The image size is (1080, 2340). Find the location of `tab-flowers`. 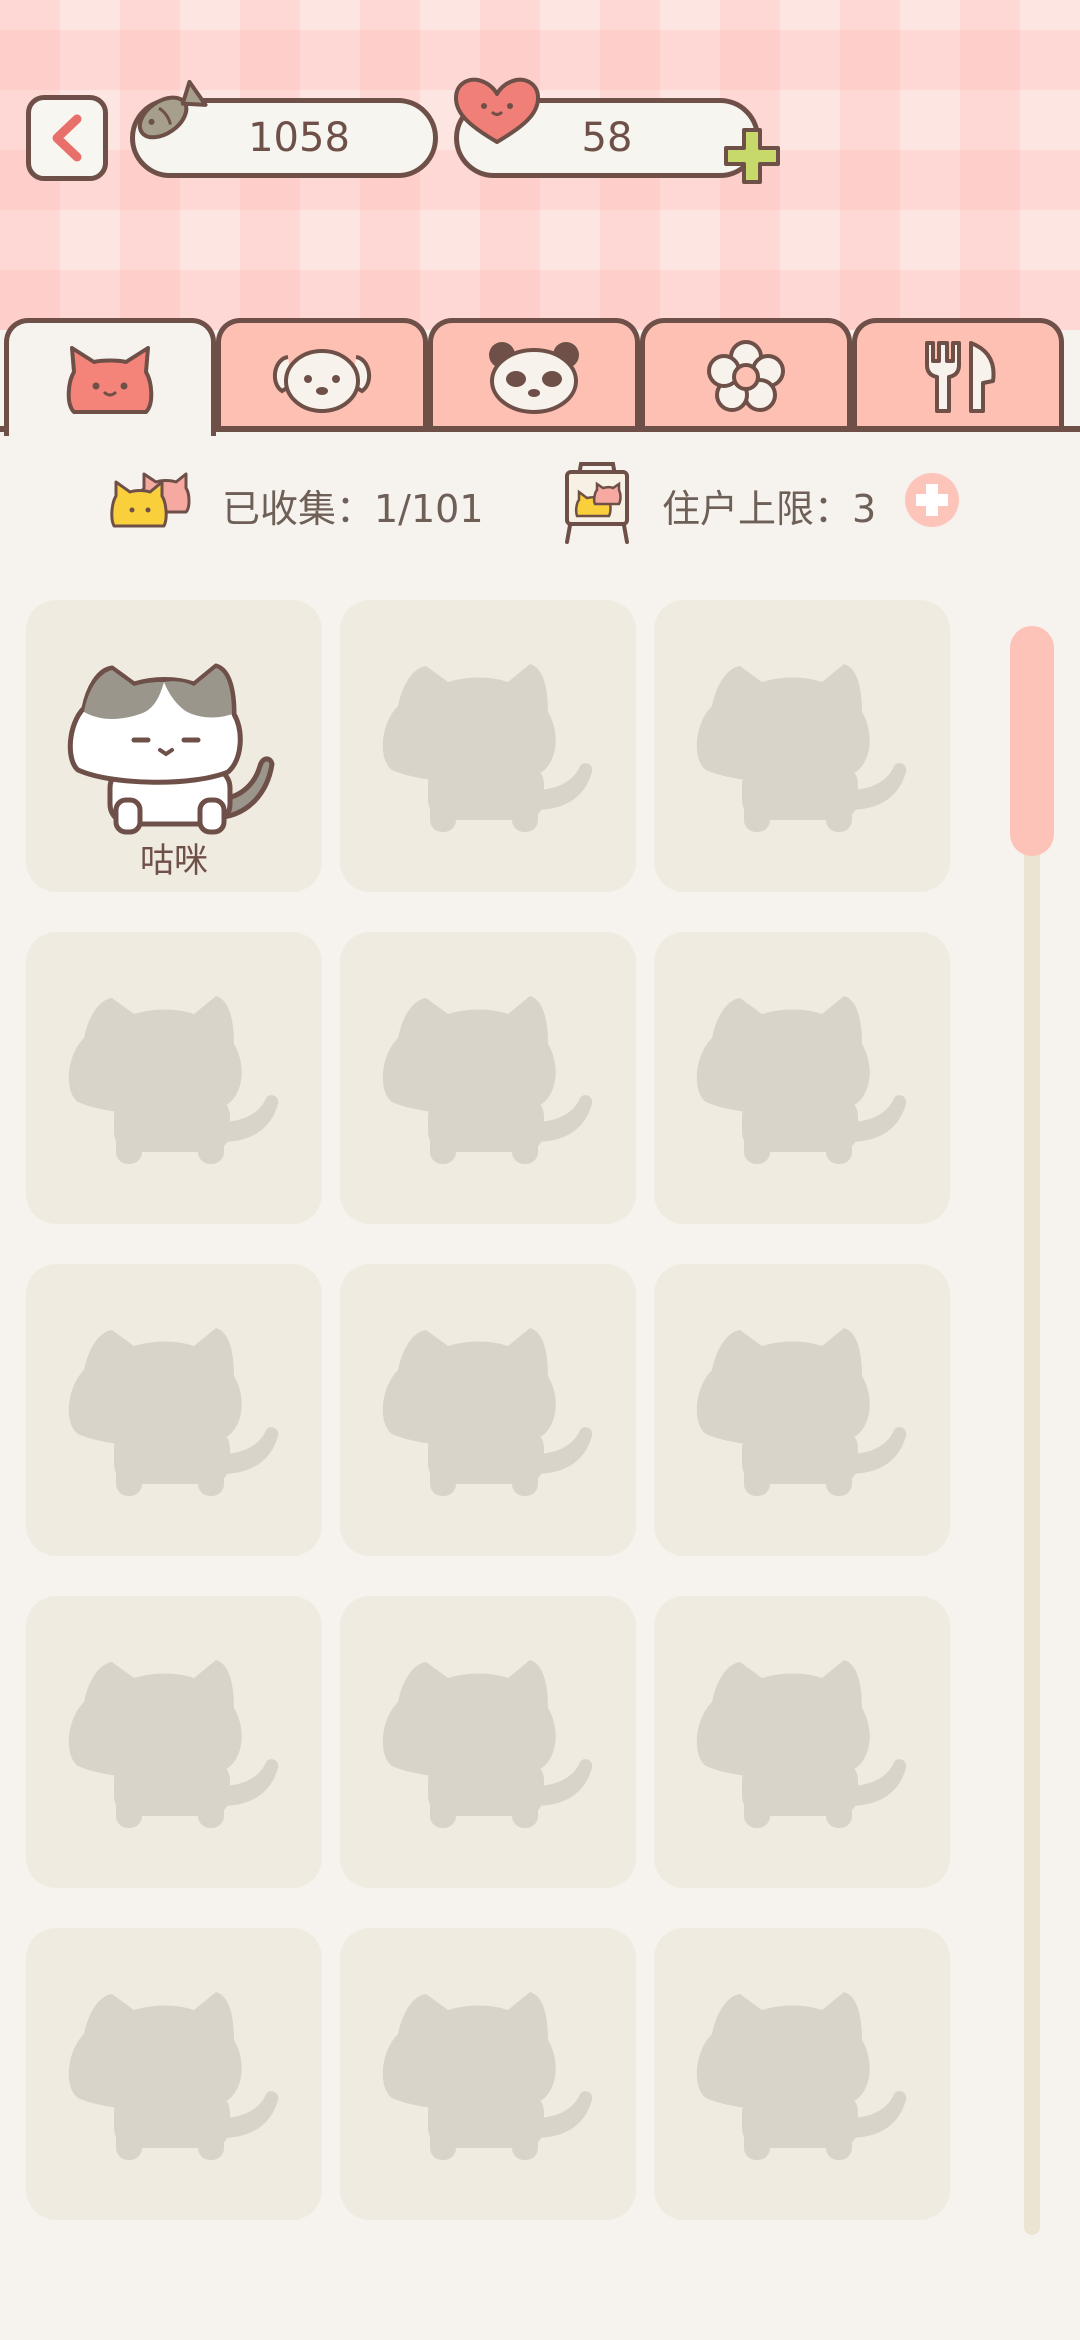

tab-flowers is located at coordinates (746, 374).